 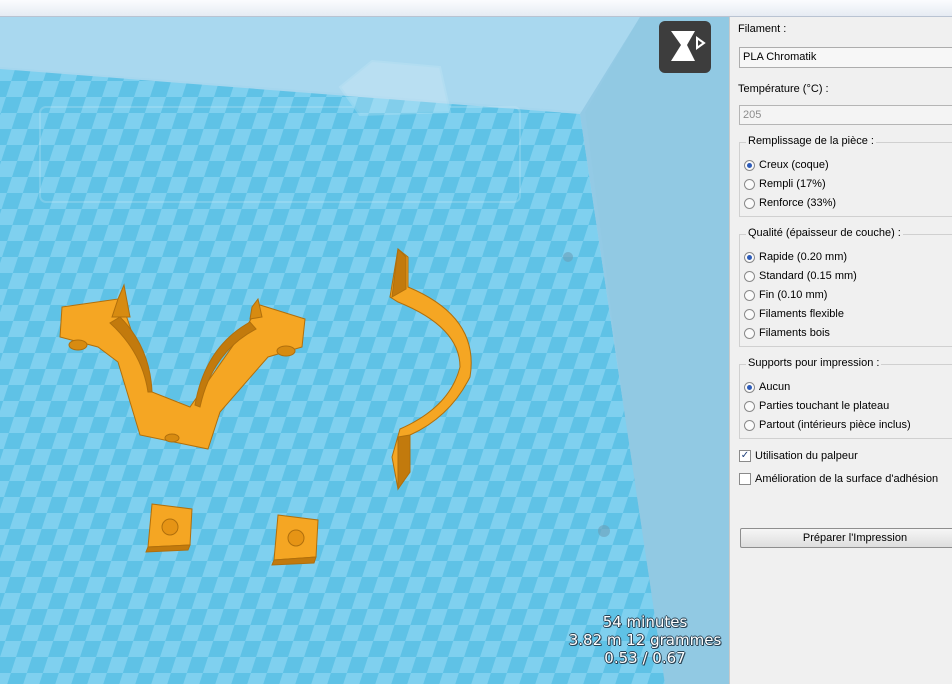 What do you see at coordinates (846, 538) in the screenshot?
I see `prepare-print-button: Préparer l'Impression` at bounding box center [846, 538].